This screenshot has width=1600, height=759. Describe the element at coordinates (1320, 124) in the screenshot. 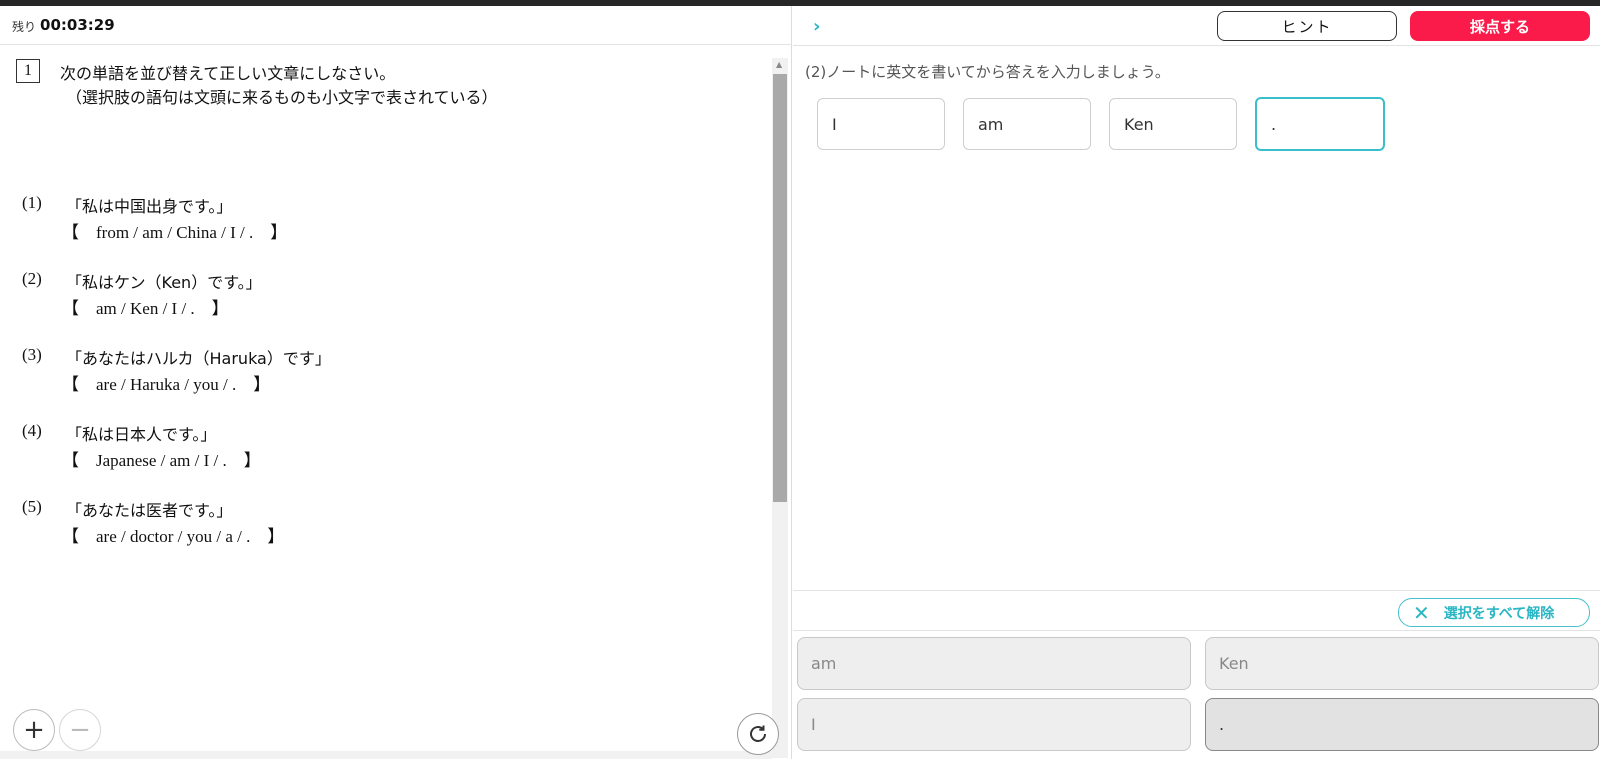

I see `answer-slot-active: .` at that location.